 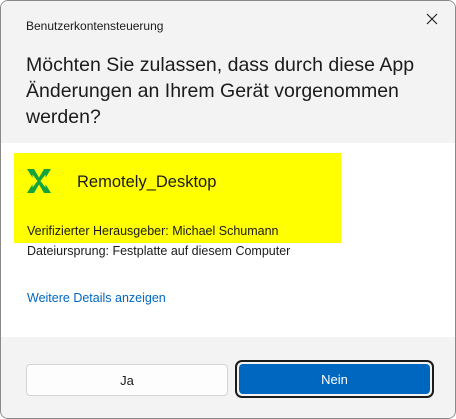 What do you see at coordinates (95, 26) in the screenshot?
I see `window-title: Benutzerkontensteuerung` at bounding box center [95, 26].